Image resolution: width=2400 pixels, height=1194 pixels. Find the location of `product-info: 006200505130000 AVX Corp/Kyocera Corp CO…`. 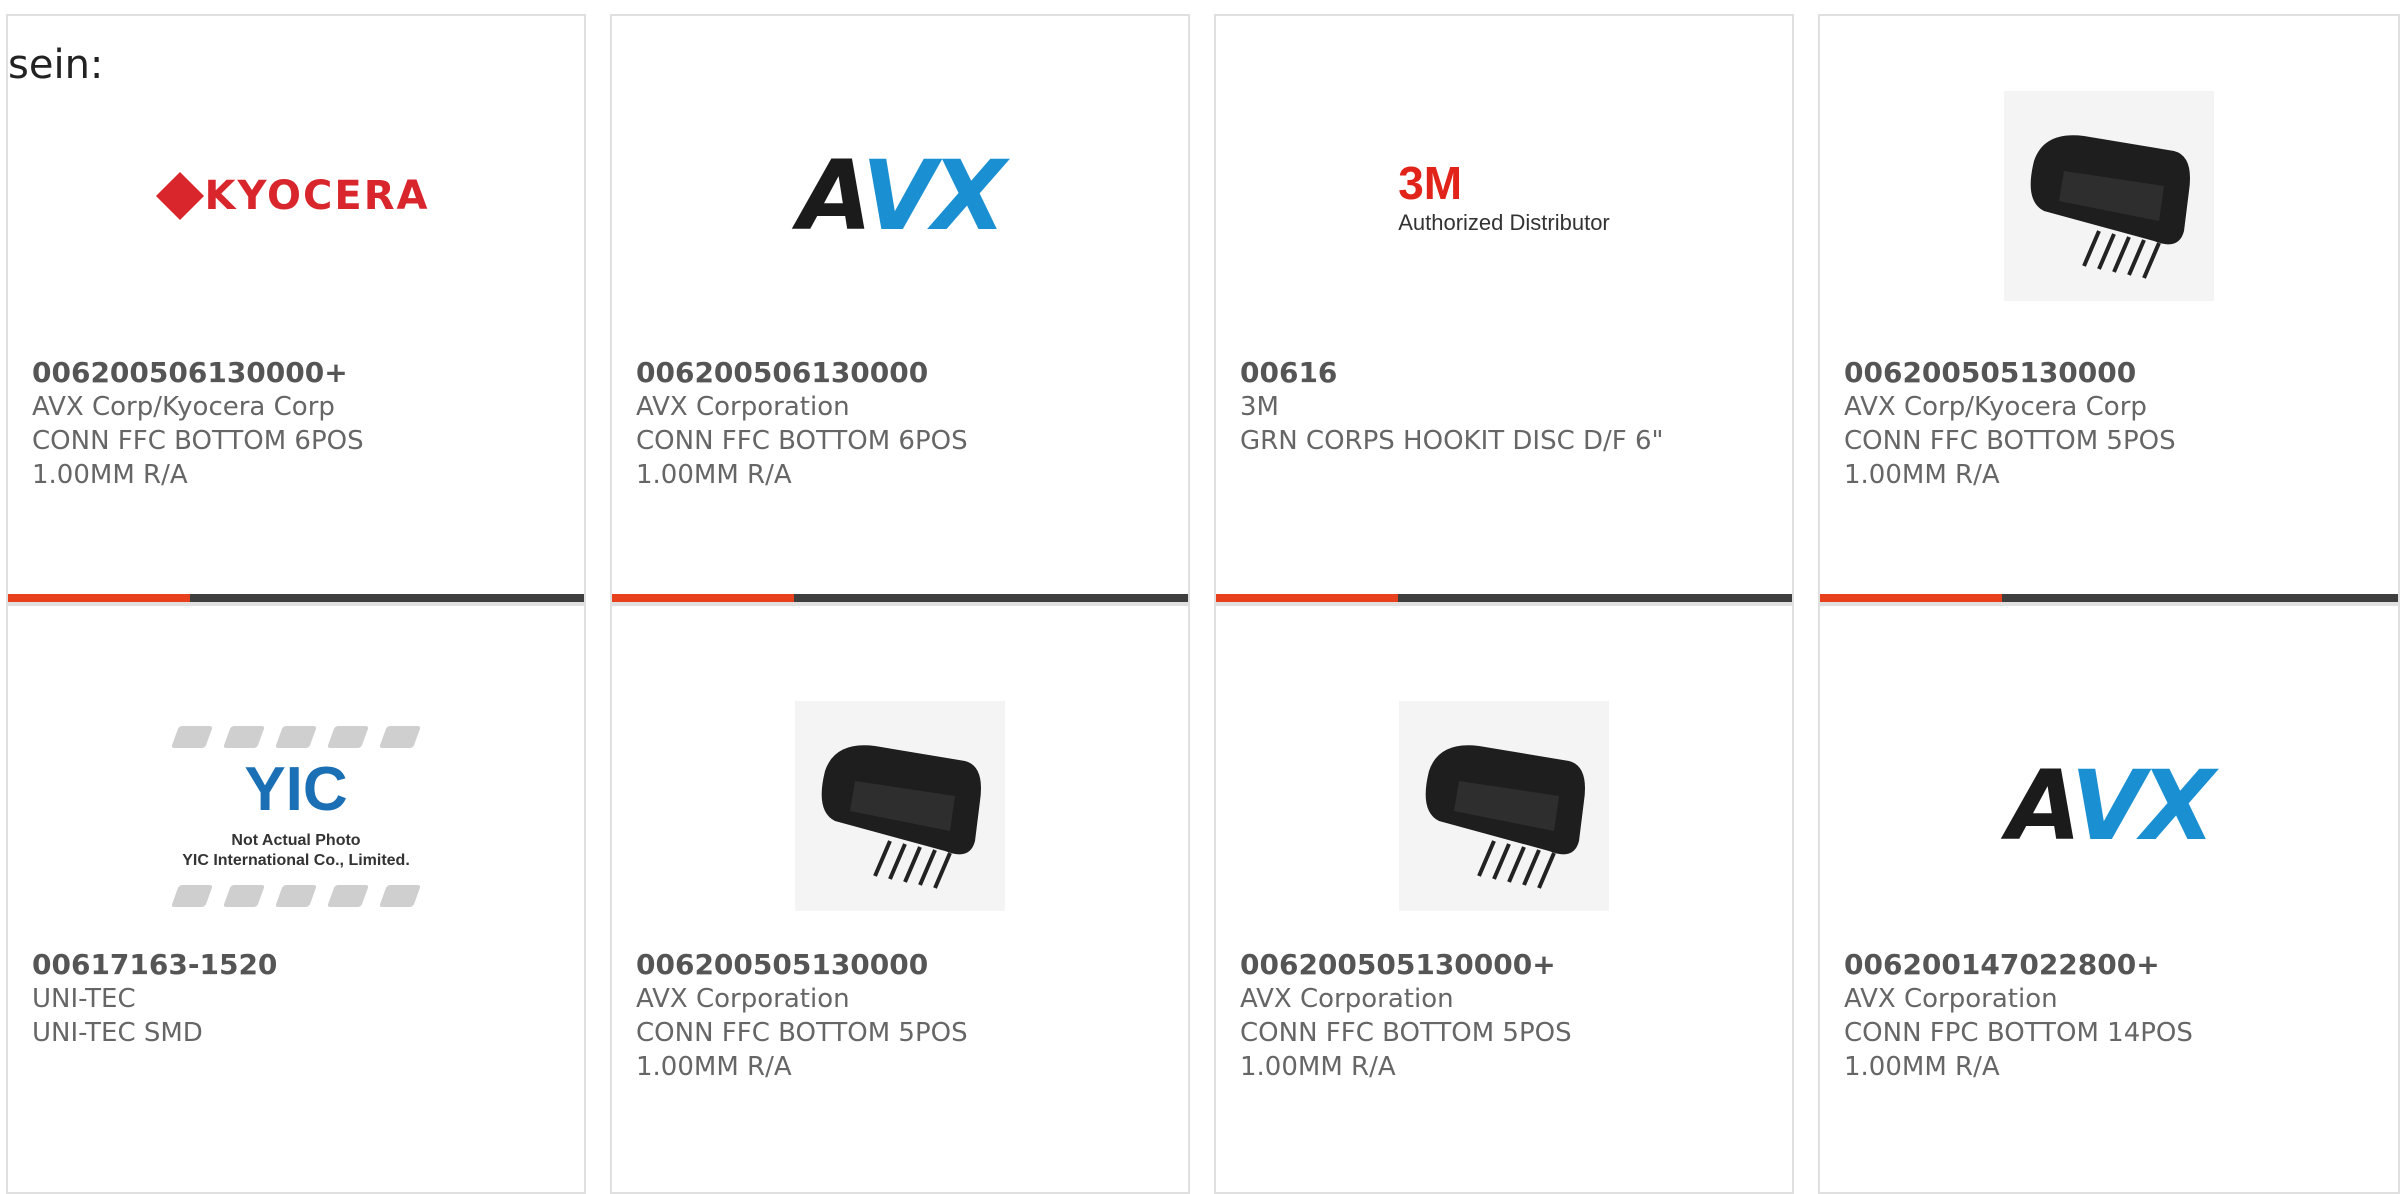

product-info: 006200505130000 AVX Corp/Kyocera Corp CO… is located at coordinates (2111, 424).